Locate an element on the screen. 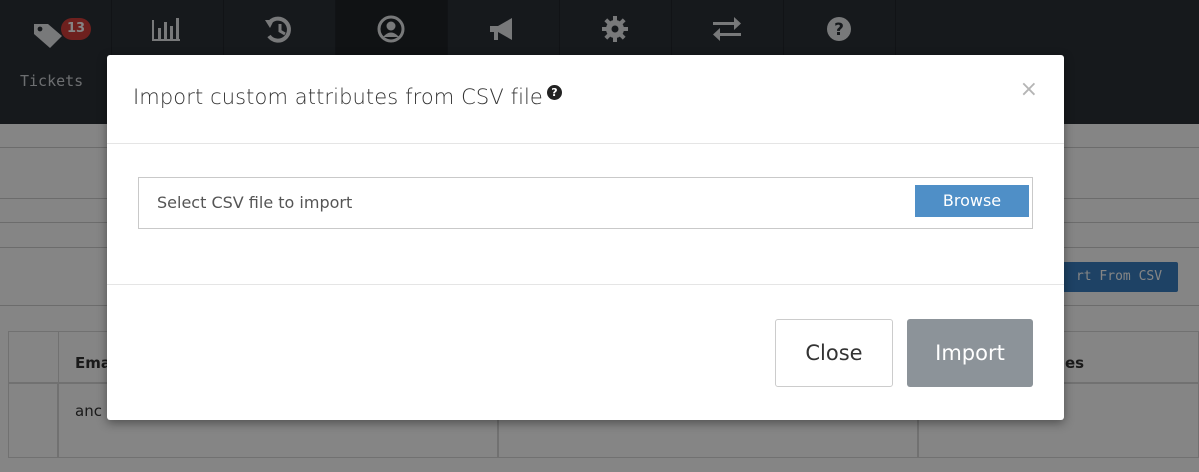 The width and height of the screenshot is (1199, 472). modal-title-text: Import custom attributes from CSV file is located at coordinates (338, 97).